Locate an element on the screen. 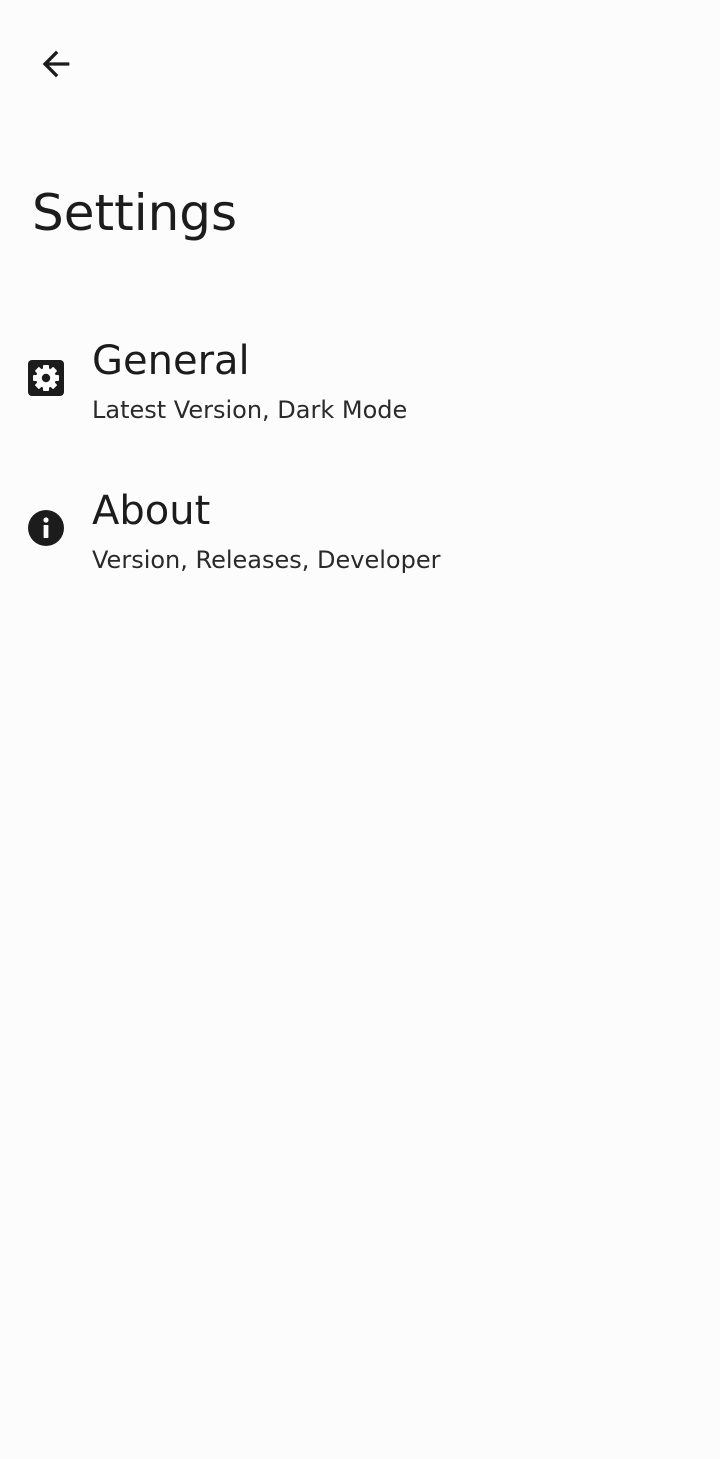 This screenshot has height=1459, width=720. settings-item-title: General is located at coordinates (171, 361).